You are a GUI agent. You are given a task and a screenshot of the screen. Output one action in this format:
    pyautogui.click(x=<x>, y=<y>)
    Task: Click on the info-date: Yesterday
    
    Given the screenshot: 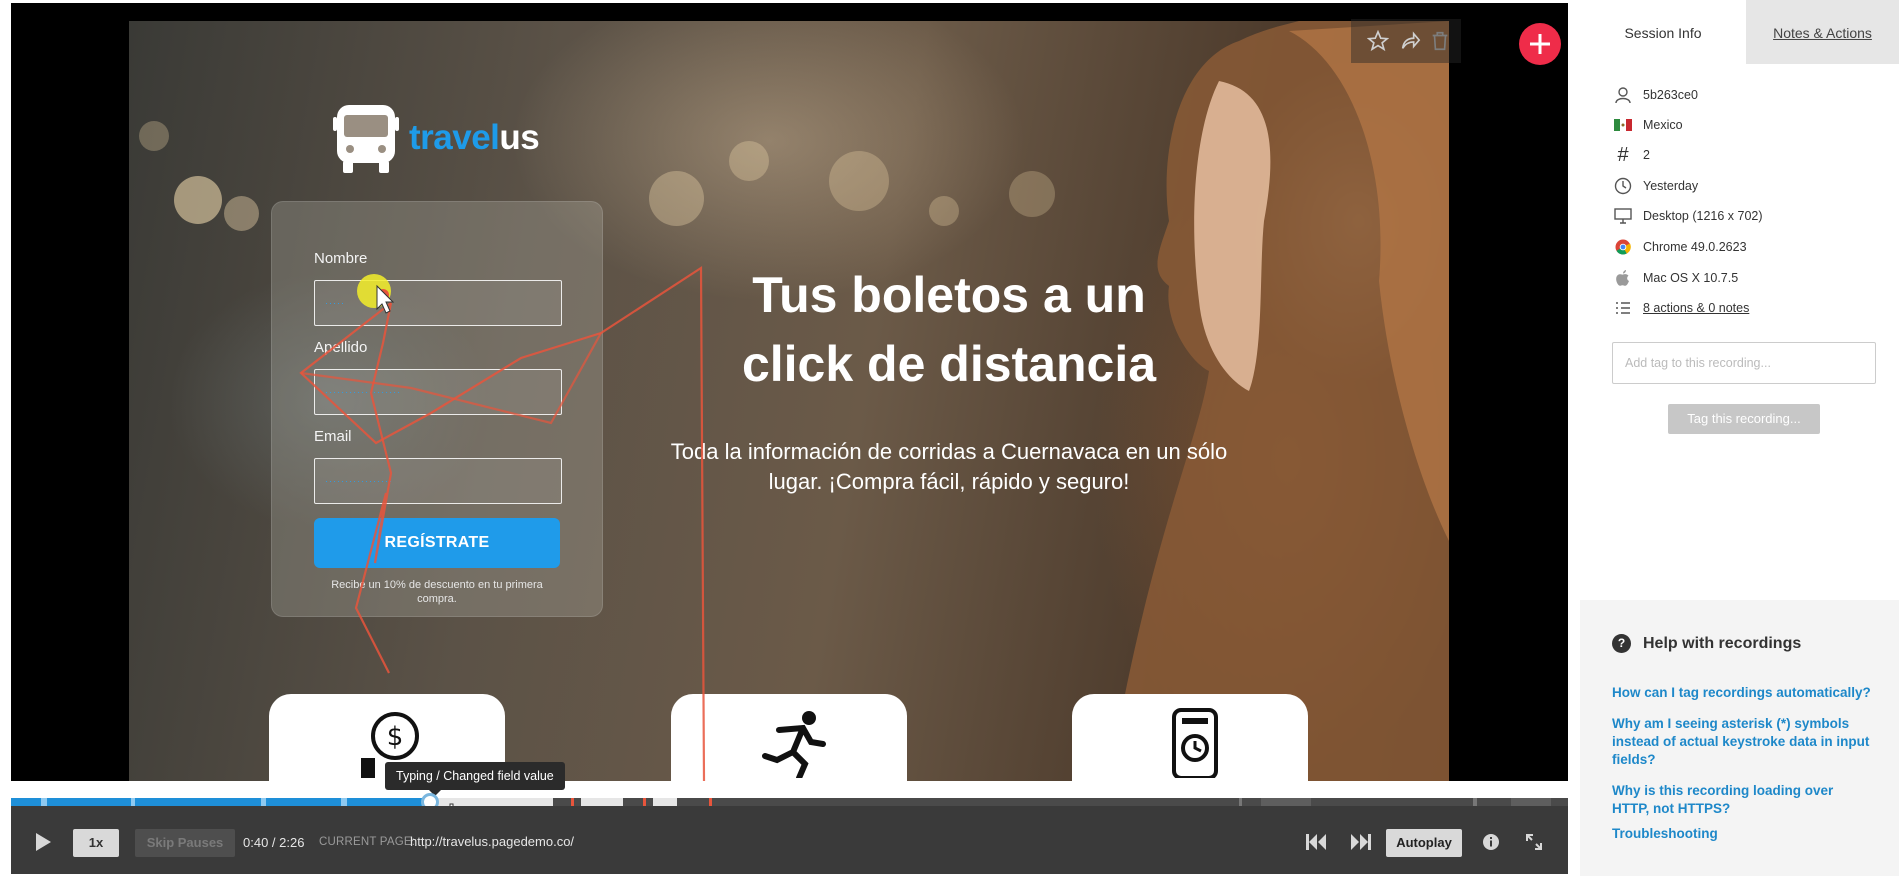 What is the action you would take?
    pyautogui.click(x=1655, y=186)
    